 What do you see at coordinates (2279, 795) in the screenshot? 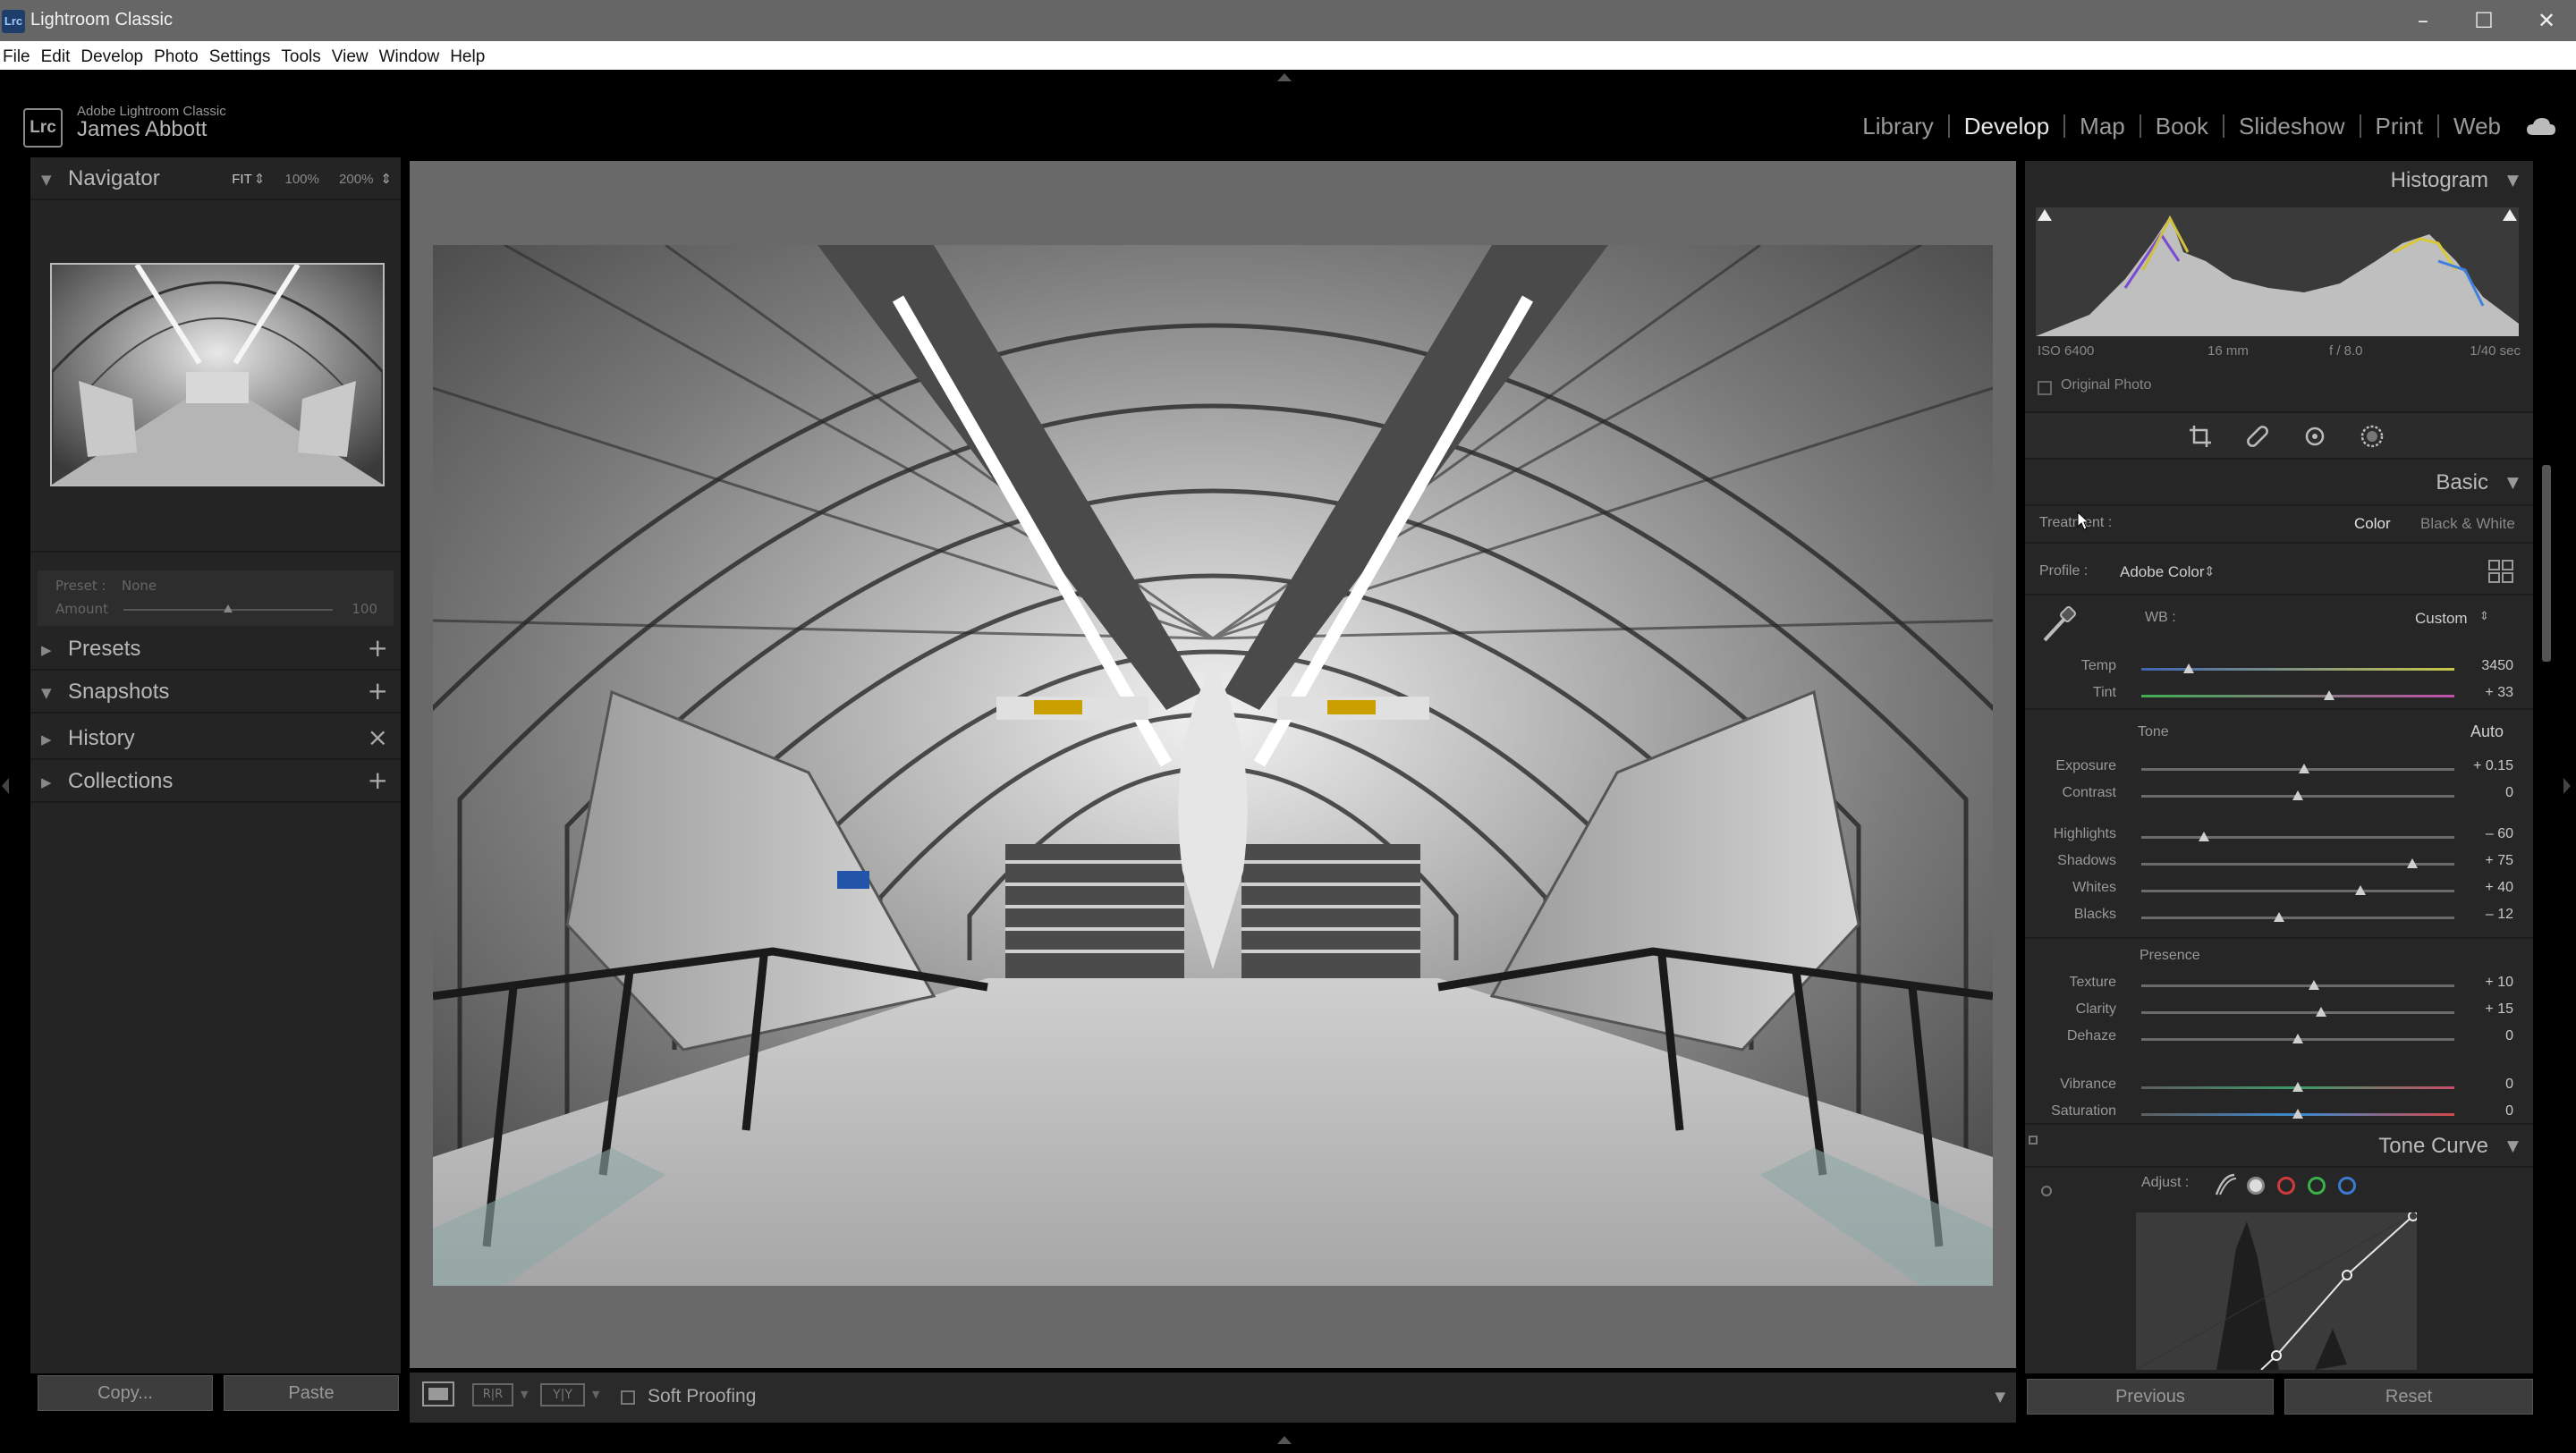
I see `slider-contrast: Contrast 0` at bounding box center [2279, 795].